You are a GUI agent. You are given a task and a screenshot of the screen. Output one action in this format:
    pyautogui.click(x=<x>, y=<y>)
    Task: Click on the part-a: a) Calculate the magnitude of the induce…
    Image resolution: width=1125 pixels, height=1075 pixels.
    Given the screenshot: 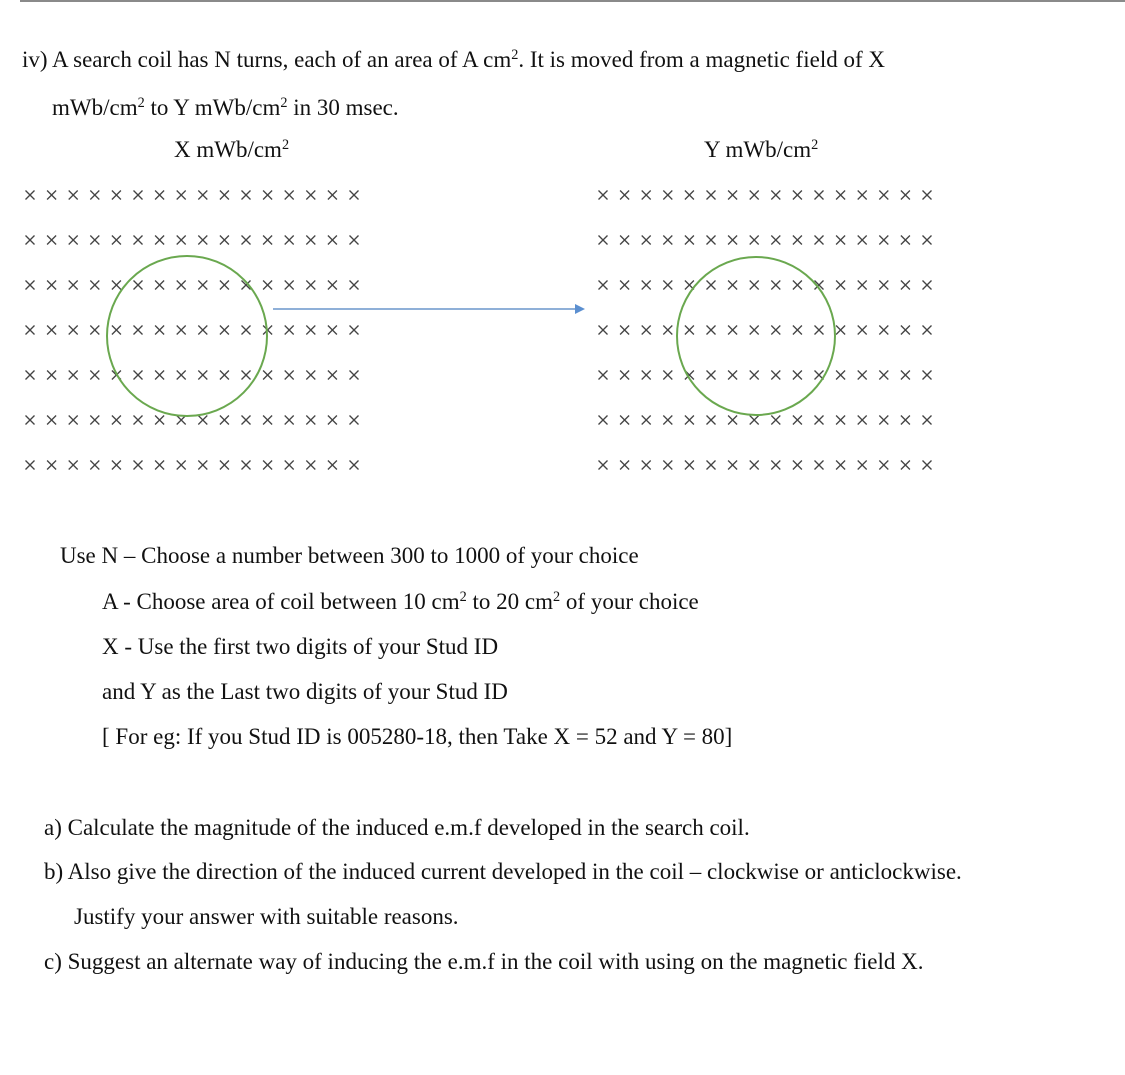 What is the action you would take?
    pyautogui.click(x=397, y=827)
    